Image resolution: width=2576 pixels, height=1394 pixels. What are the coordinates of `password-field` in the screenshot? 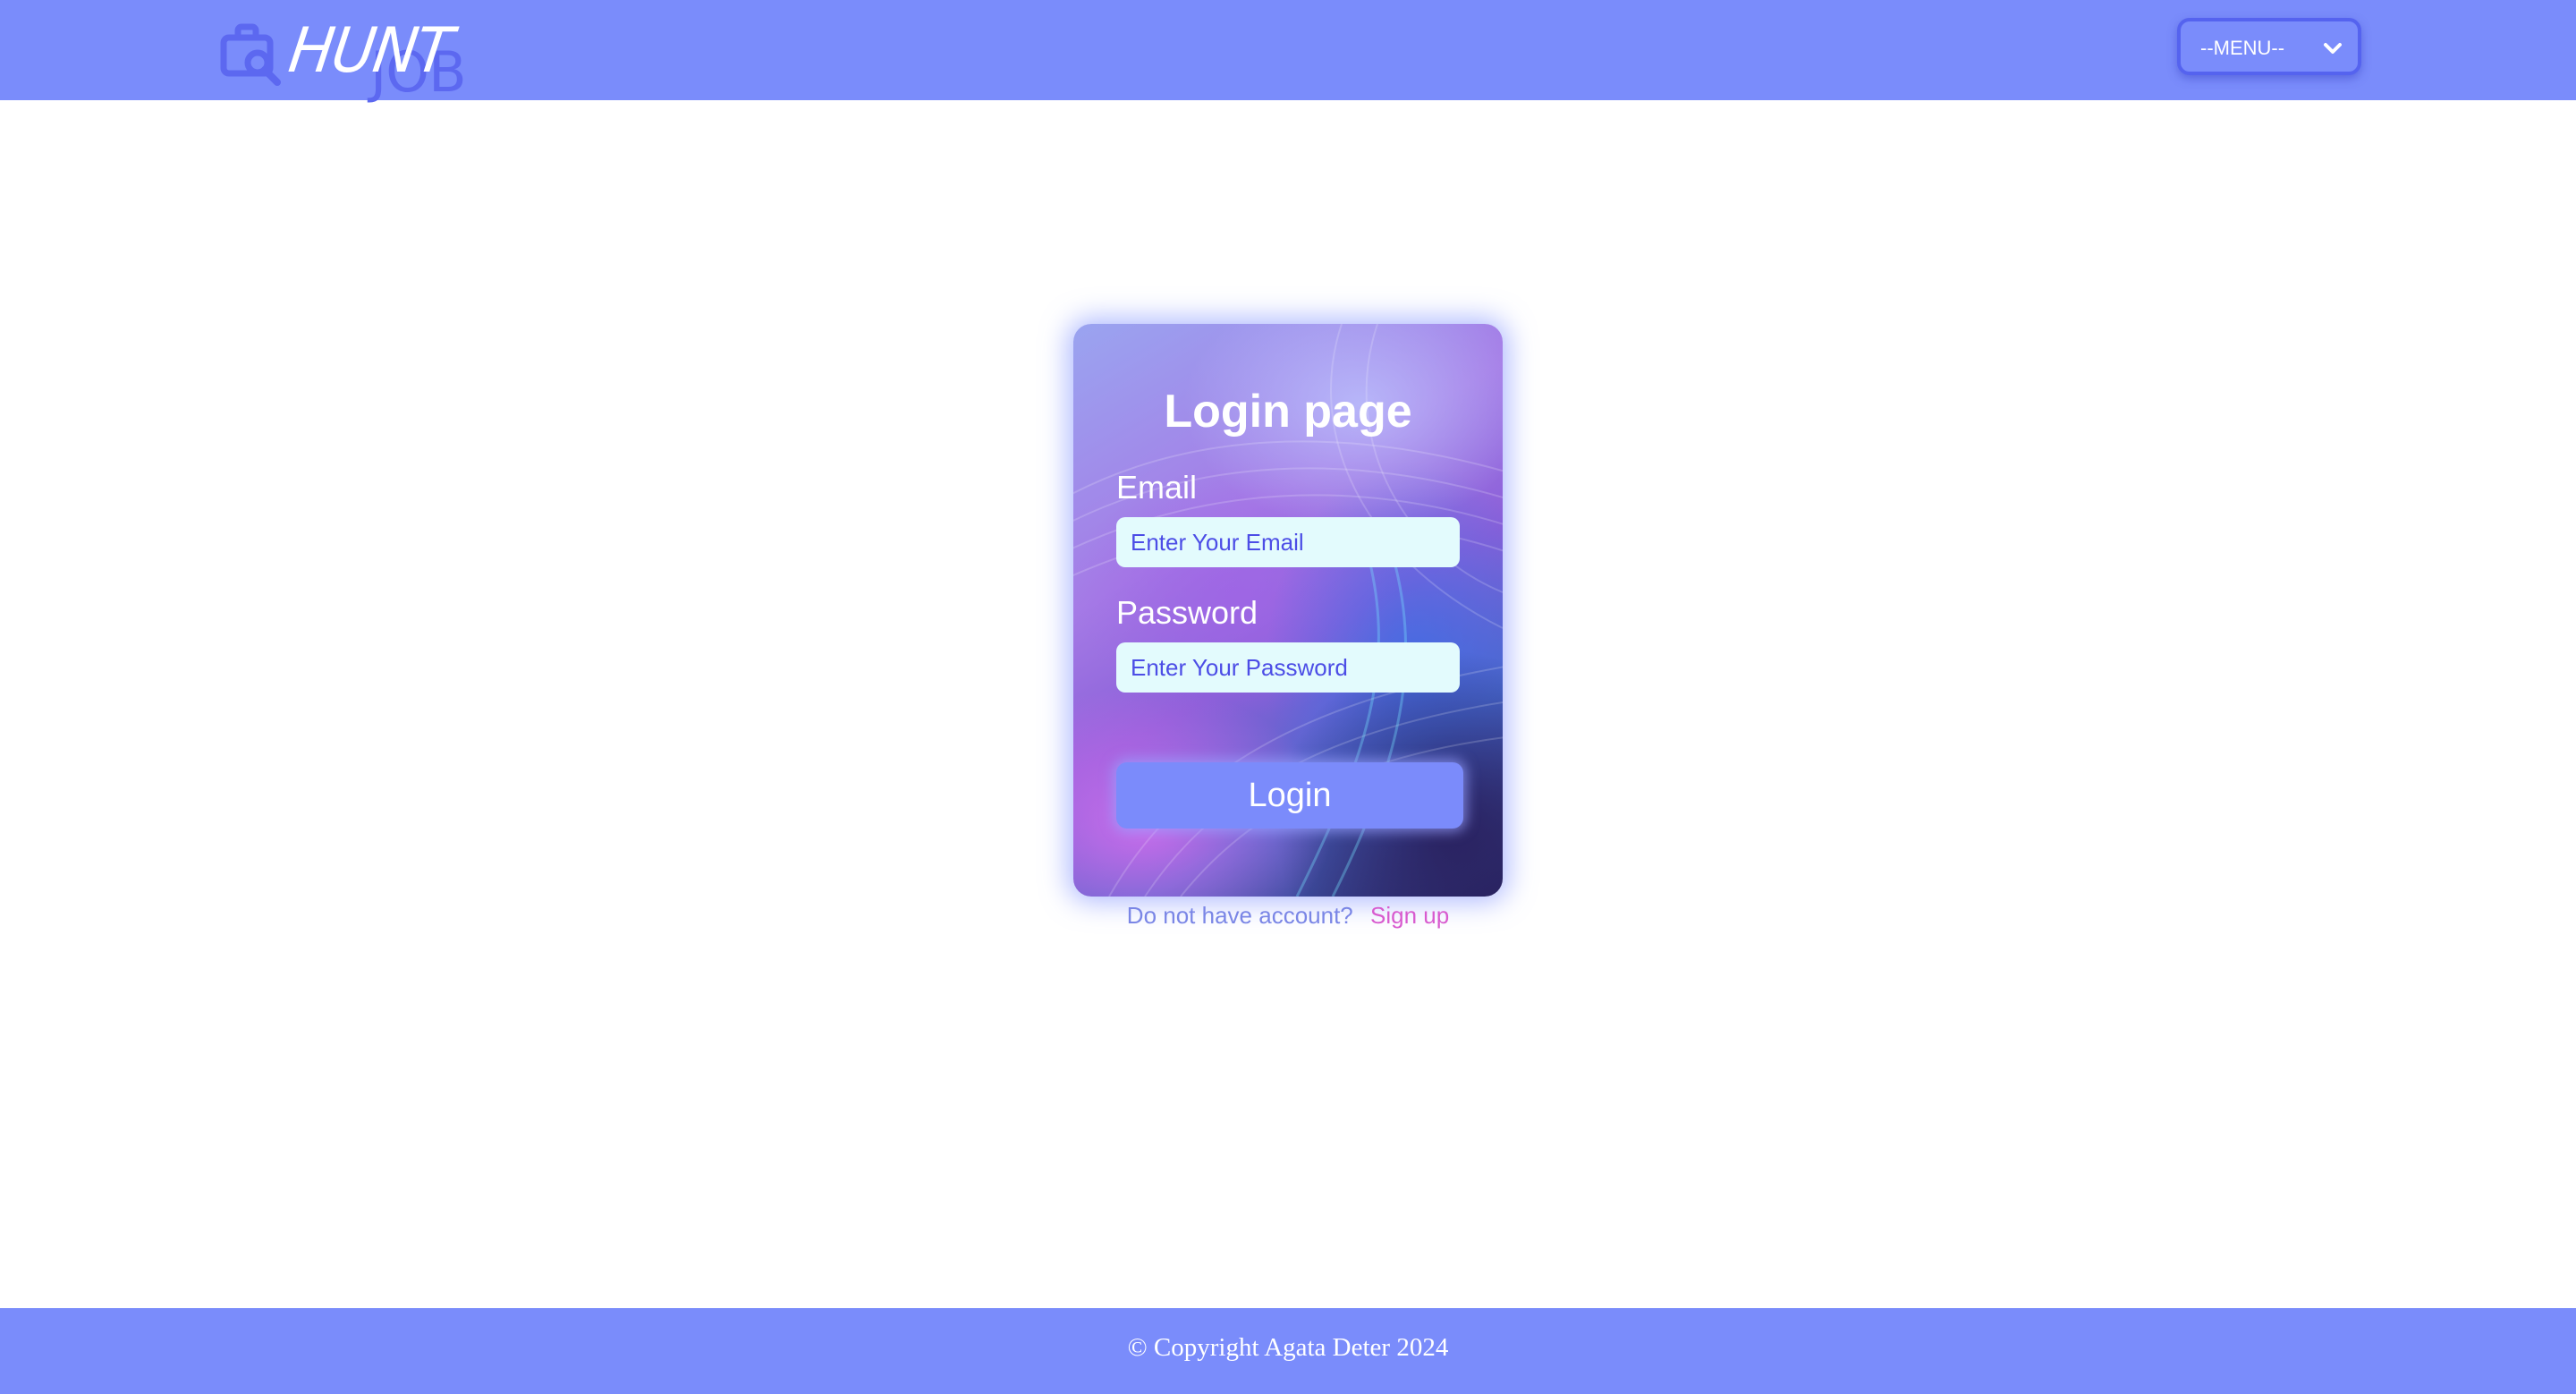 It's located at (1288, 667).